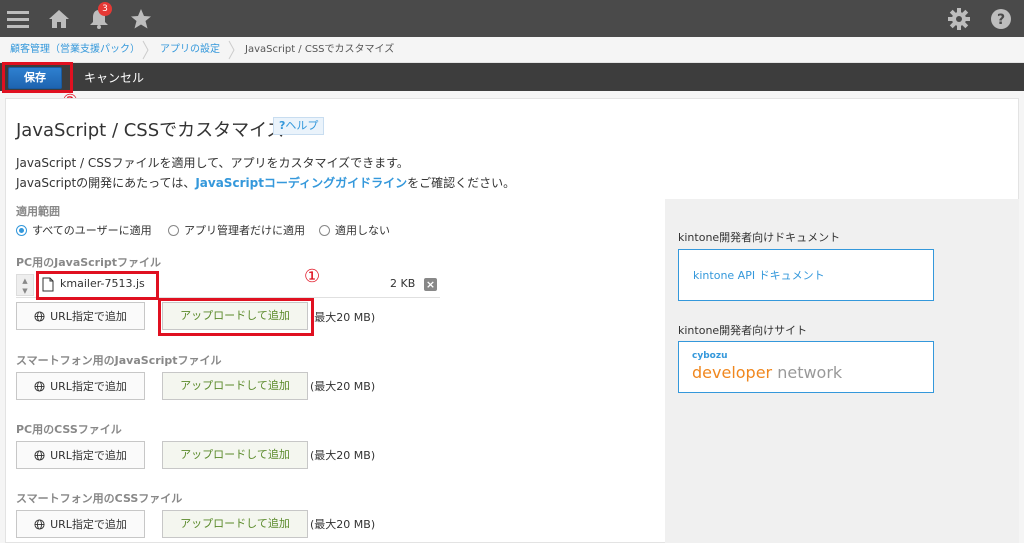 The width and height of the screenshot is (1024, 543). What do you see at coordinates (105, 9) in the screenshot?
I see `notification-badge: 3` at bounding box center [105, 9].